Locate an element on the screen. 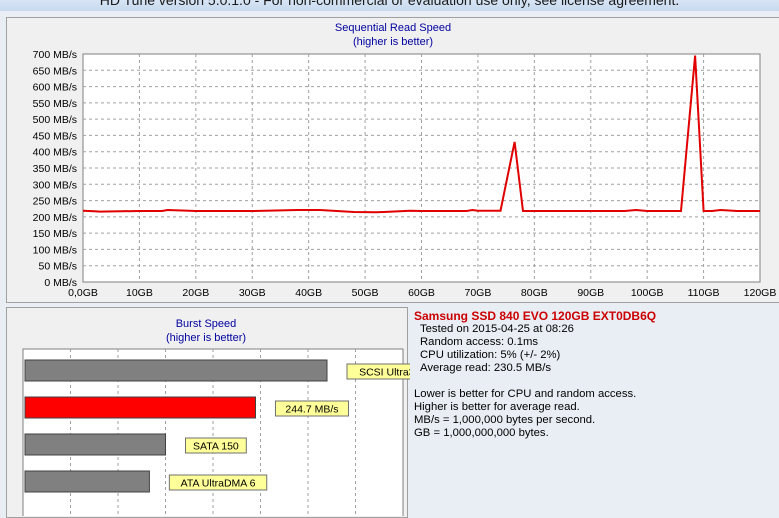 Image resolution: width=779 pixels, height=518 pixels. read-x-tick-label: 100GB is located at coordinates (647, 293).